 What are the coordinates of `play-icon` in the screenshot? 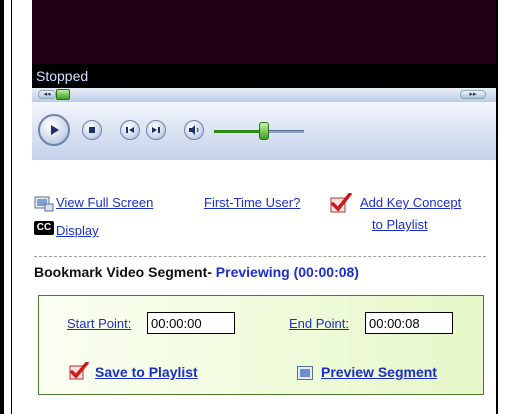 It's located at (55, 130).